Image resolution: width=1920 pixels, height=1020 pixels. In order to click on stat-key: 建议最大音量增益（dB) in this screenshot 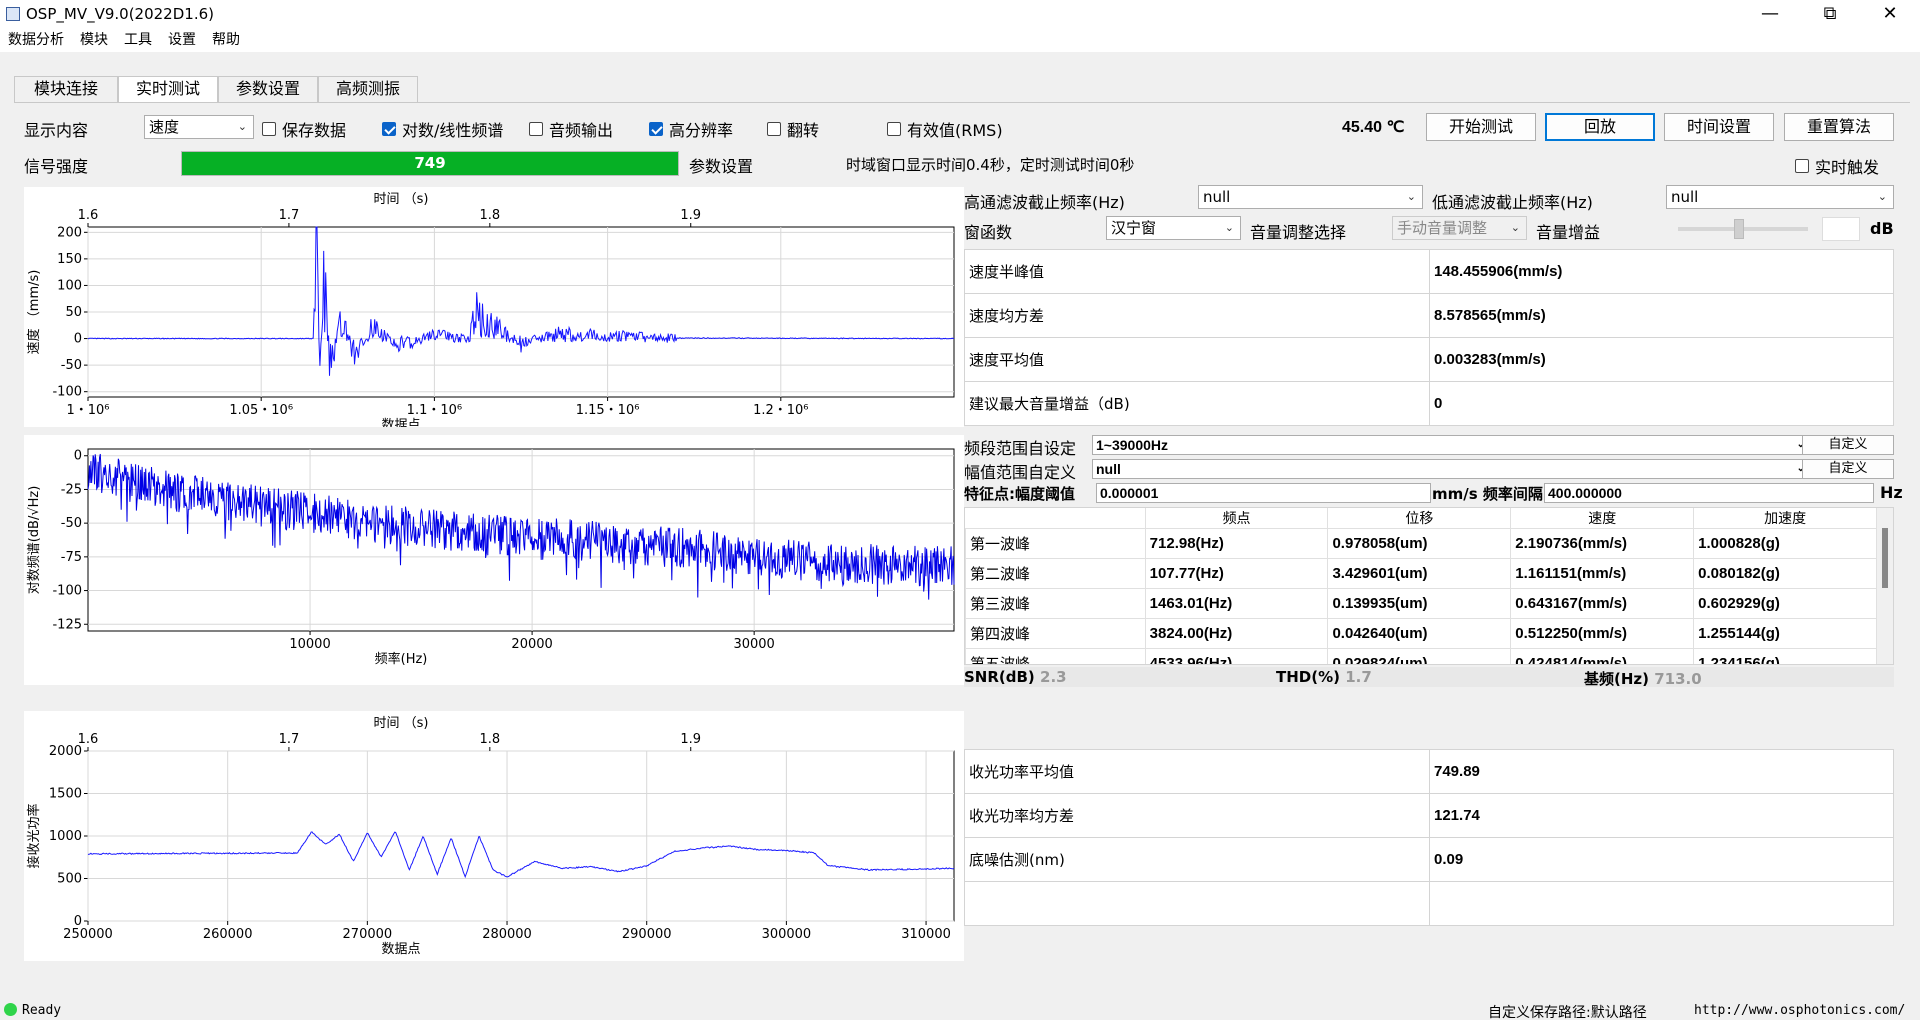, I will do `click(1197, 403)`.